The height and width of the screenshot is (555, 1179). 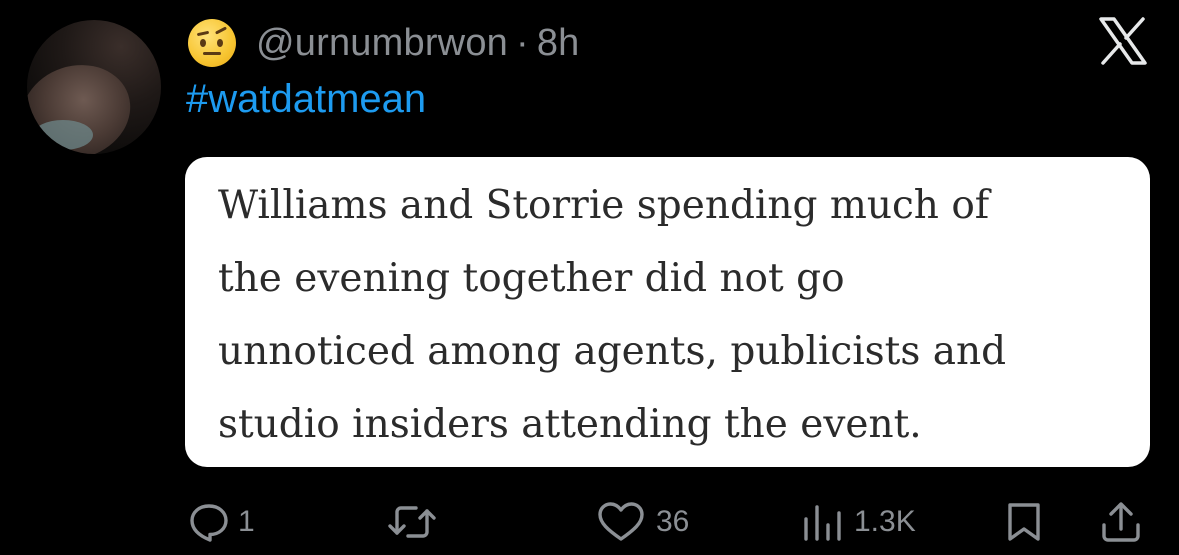 What do you see at coordinates (885, 521) in the screenshot?
I see `view-count: 1.3K` at bounding box center [885, 521].